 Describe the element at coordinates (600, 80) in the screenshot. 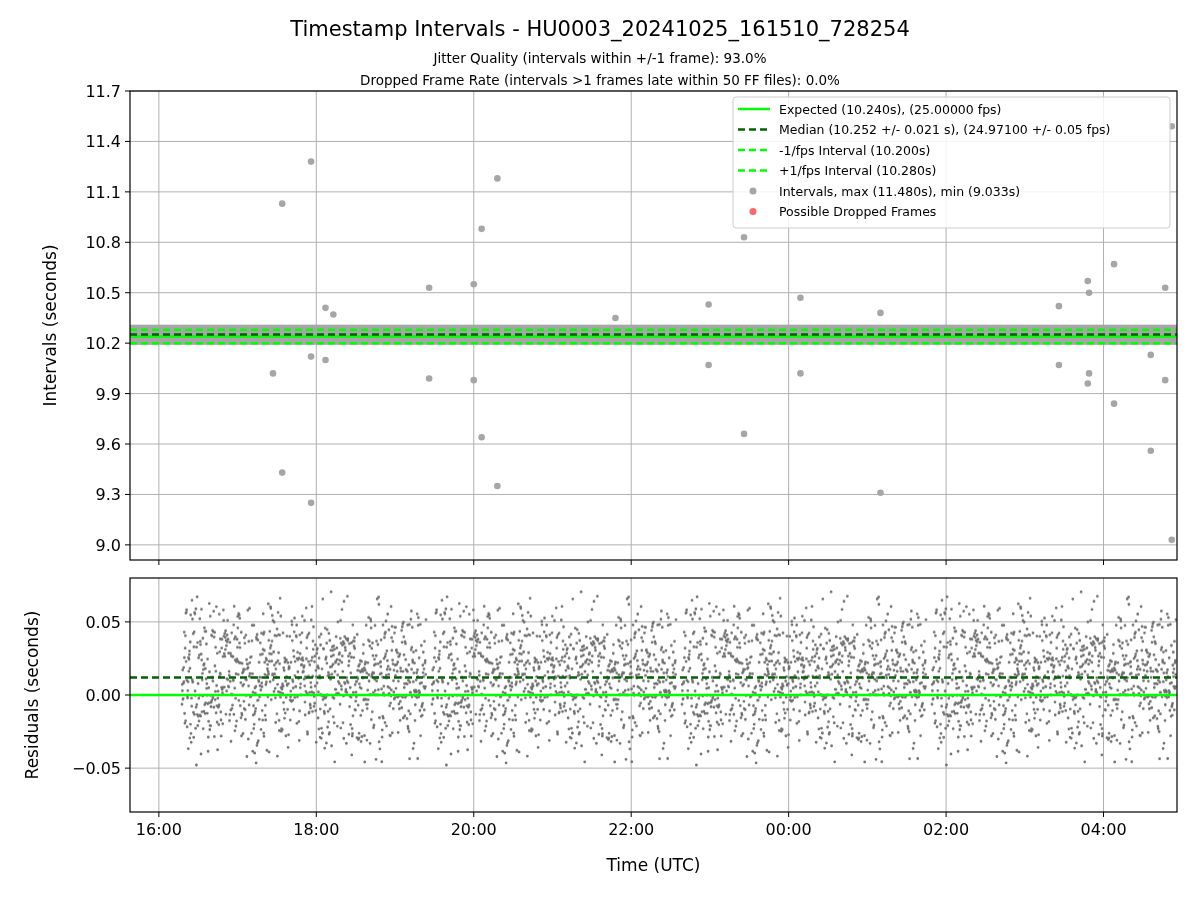

I see `chart-subtitle: Dropped Frame Rate (intervals >1 frames late within 50 FF files): 0.0%` at that location.